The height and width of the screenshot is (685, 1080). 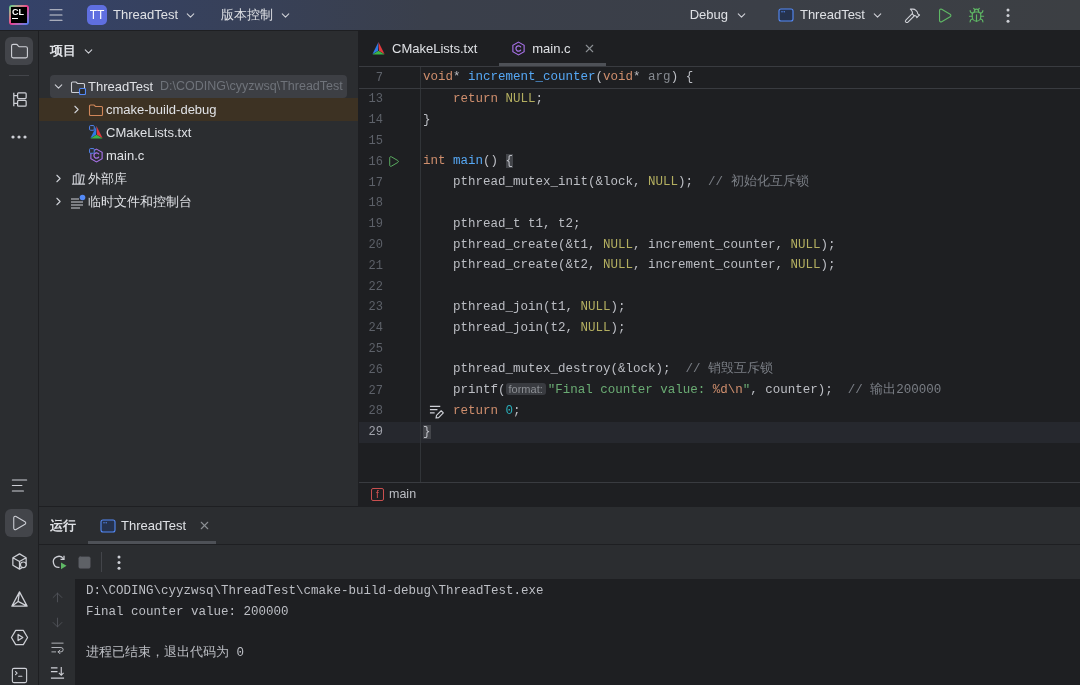 I want to click on line-number: 18, so click(x=375, y=204).